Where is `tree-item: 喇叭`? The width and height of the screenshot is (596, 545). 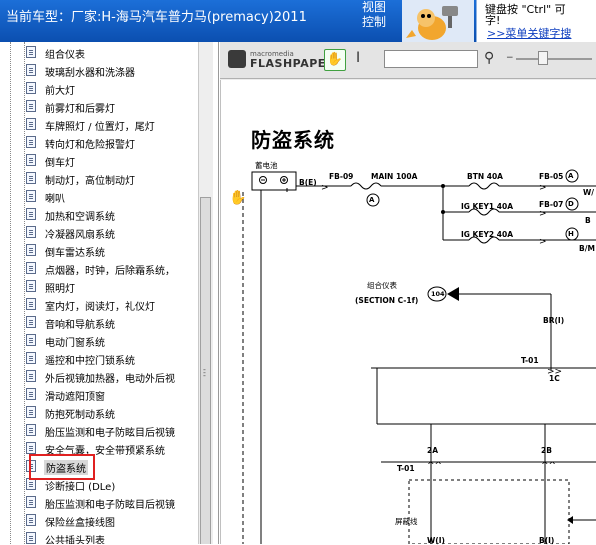
tree-item: 喇叭 is located at coordinates (116, 197).